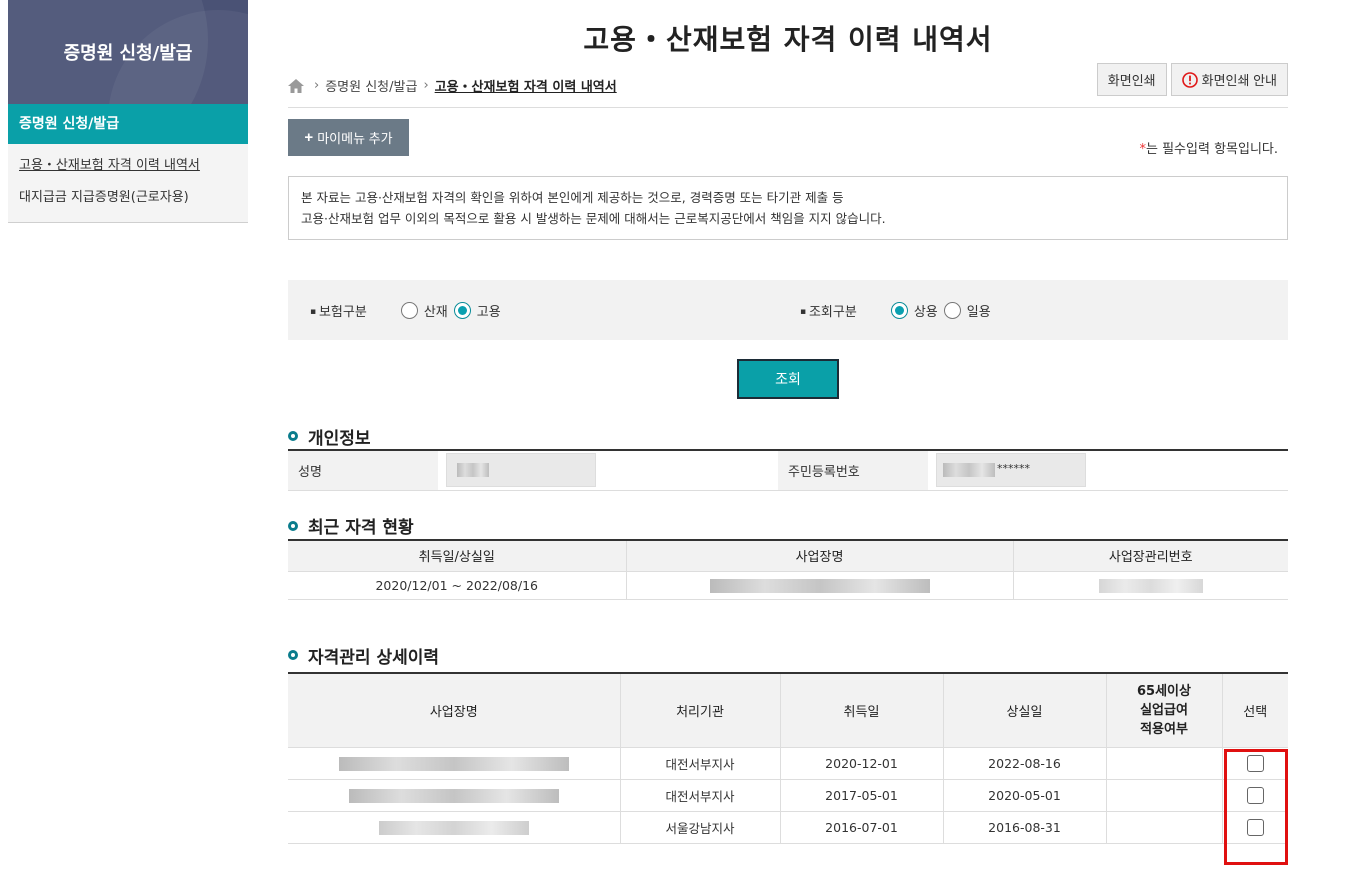  I want to click on column-header: 사업장명, so click(819, 555).